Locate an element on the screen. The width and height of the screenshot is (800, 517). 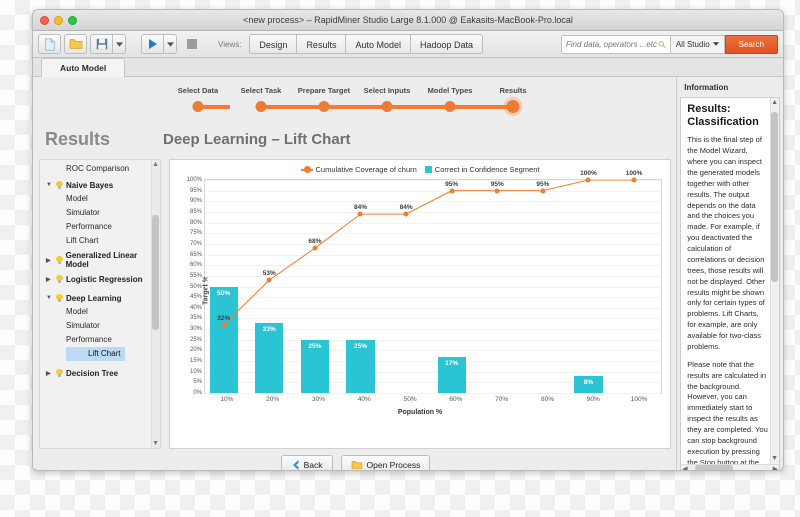
wizard-step-select-task: Select Task is located at coordinates (277, 100).